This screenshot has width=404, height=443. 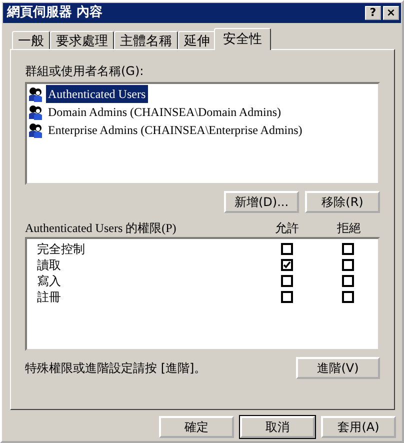 What do you see at coordinates (342, 202) in the screenshot?
I see `remove-button: 移除(R)` at bounding box center [342, 202].